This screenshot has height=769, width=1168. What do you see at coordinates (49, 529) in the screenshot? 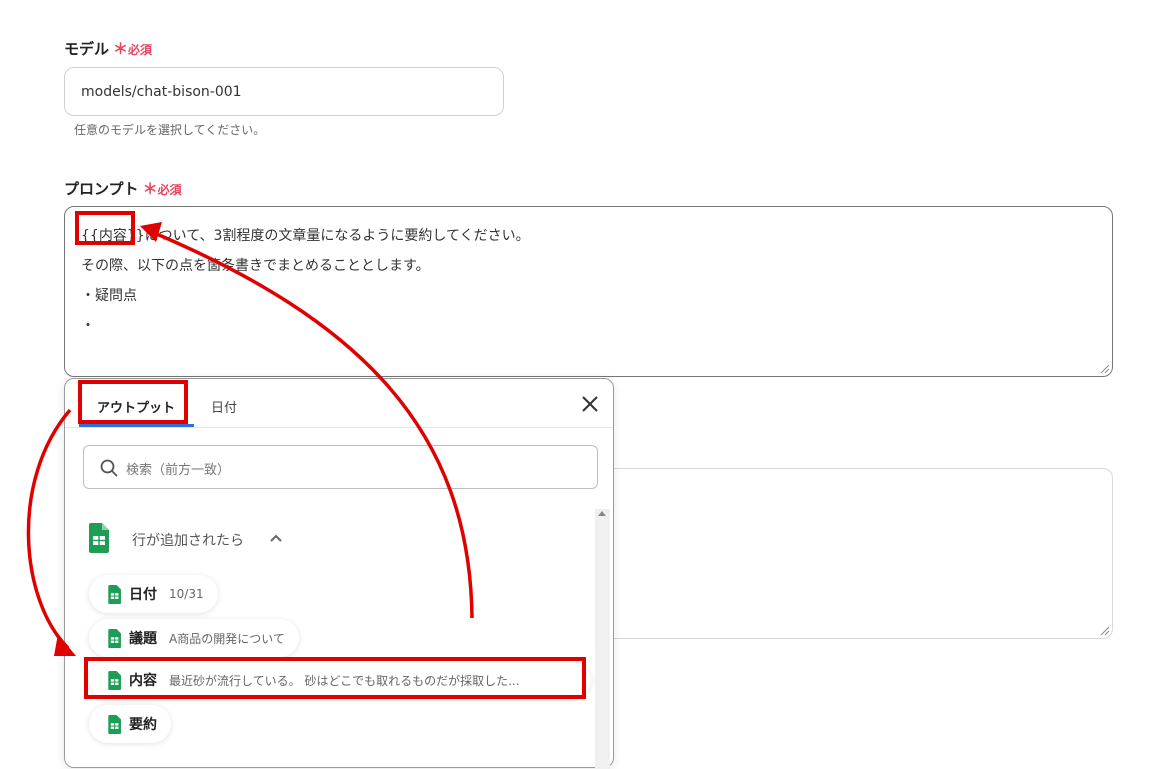
I see `arrow-tab-to-item` at bounding box center [49, 529].